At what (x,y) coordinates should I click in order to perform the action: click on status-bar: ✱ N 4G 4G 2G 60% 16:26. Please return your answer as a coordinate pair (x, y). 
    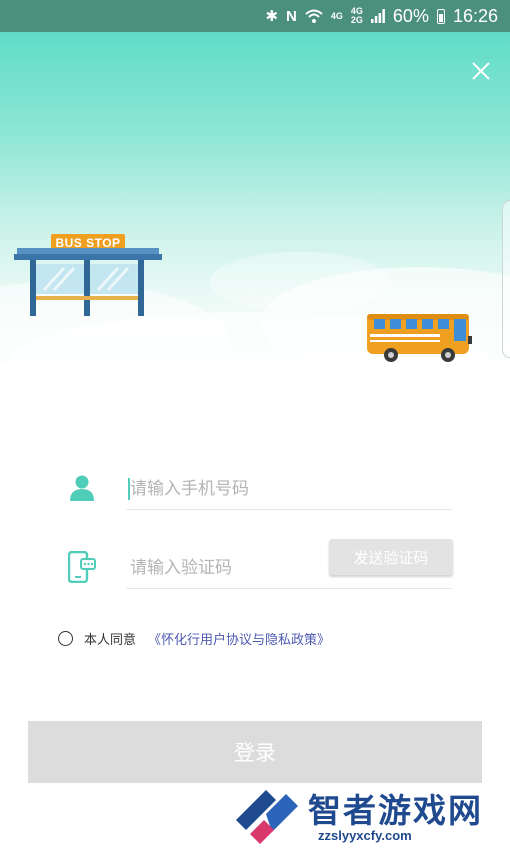
    Looking at the image, I should click on (255, 16).